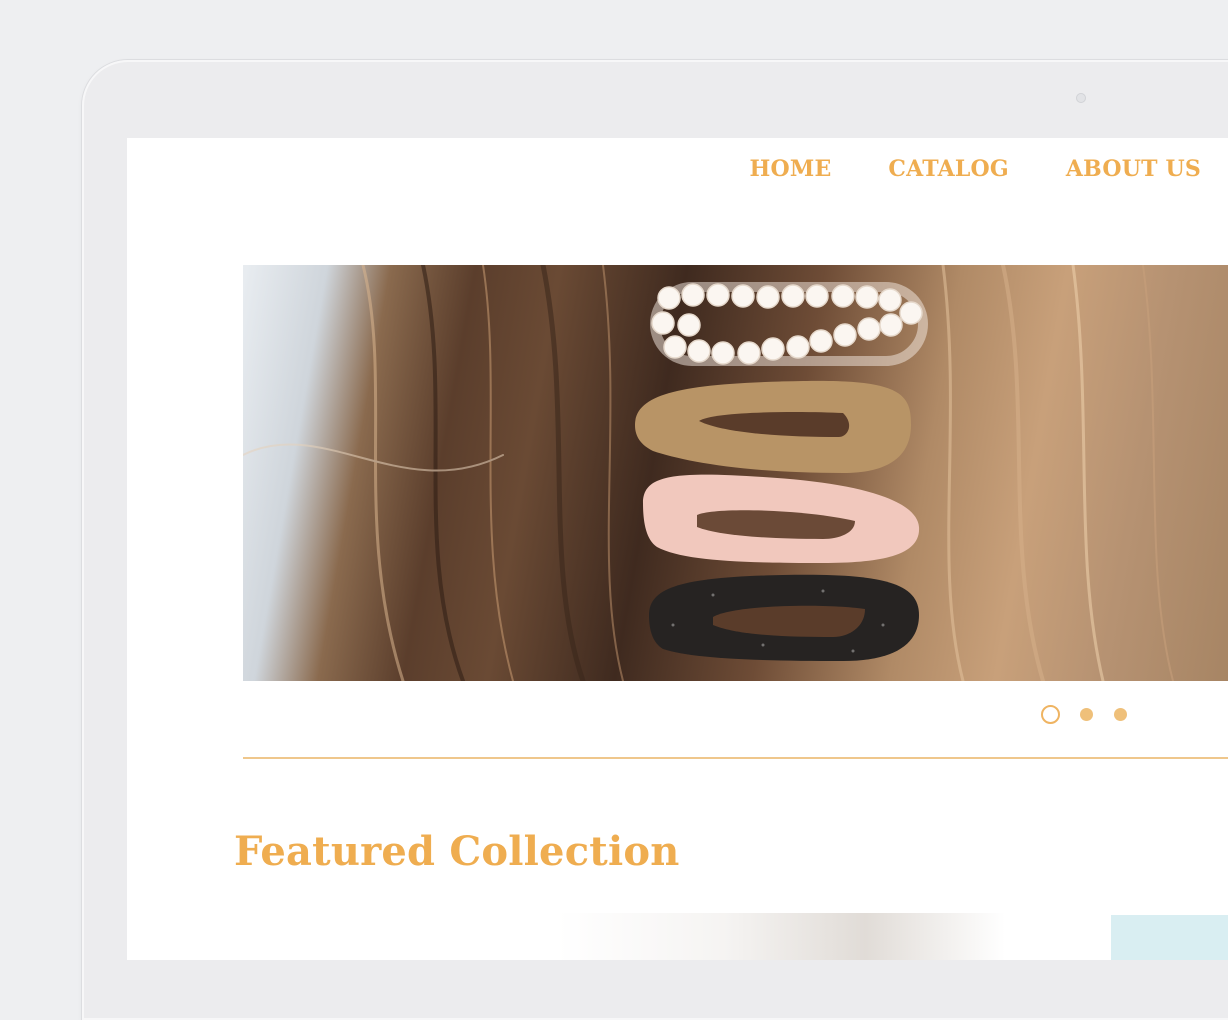 This screenshot has width=1228, height=1020. Describe the element at coordinates (1094, 714) in the screenshot. I see `carousel-indicators` at that location.